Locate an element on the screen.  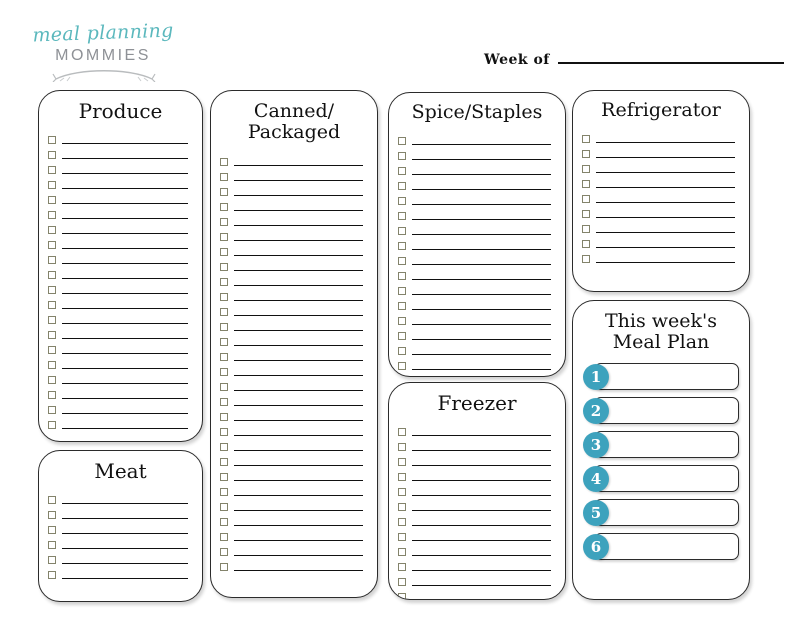
week-of-field: Week of is located at coordinates (634, 60).